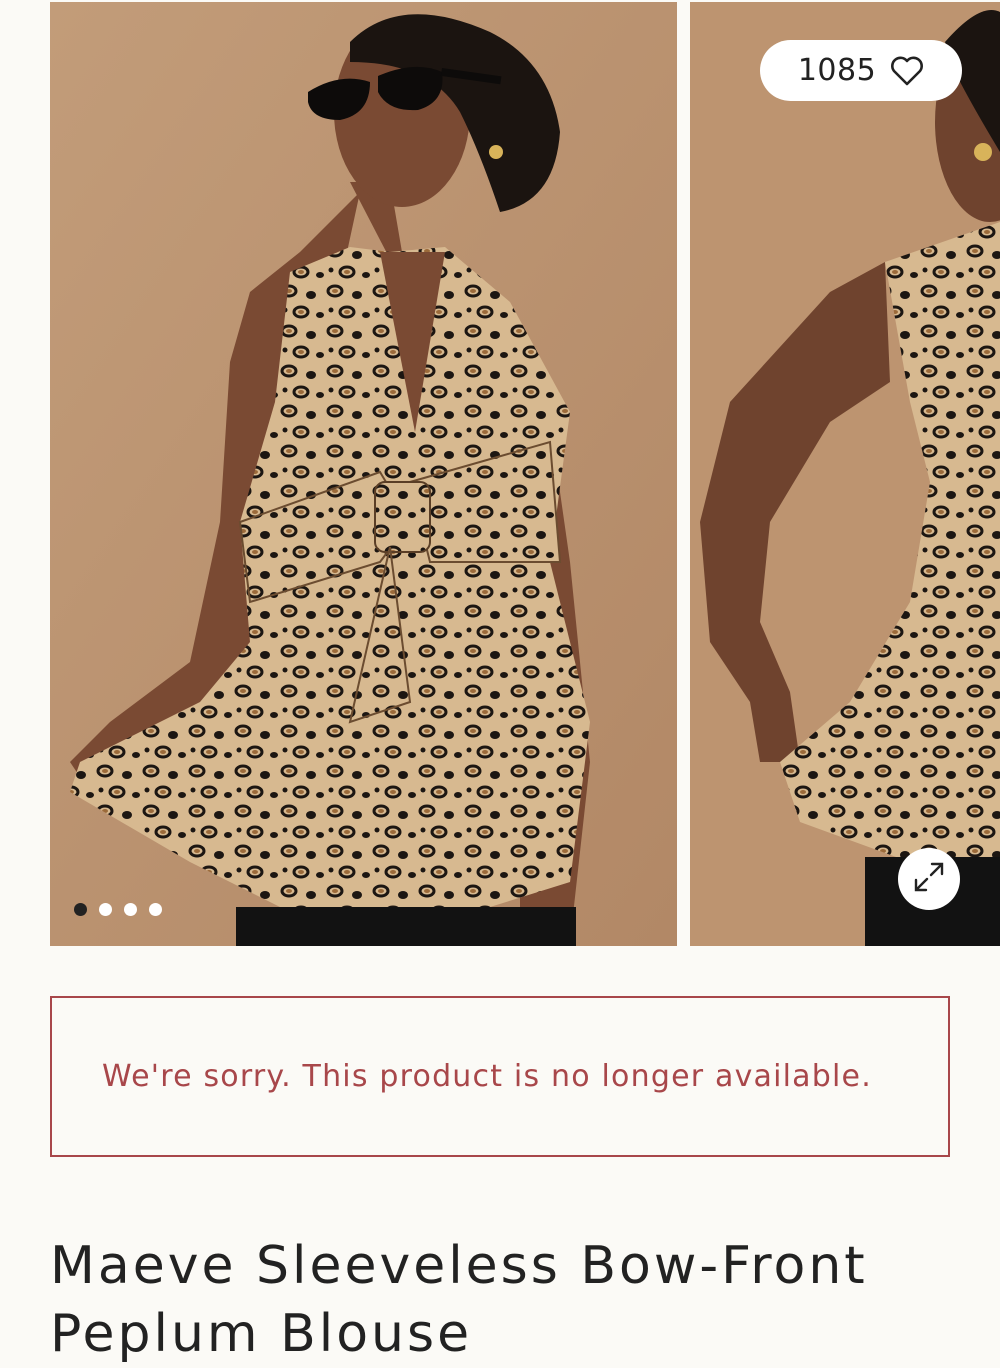 The width and height of the screenshot is (1000, 1368). What do you see at coordinates (907, 71) in the screenshot?
I see `heart-icon` at bounding box center [907, 71].